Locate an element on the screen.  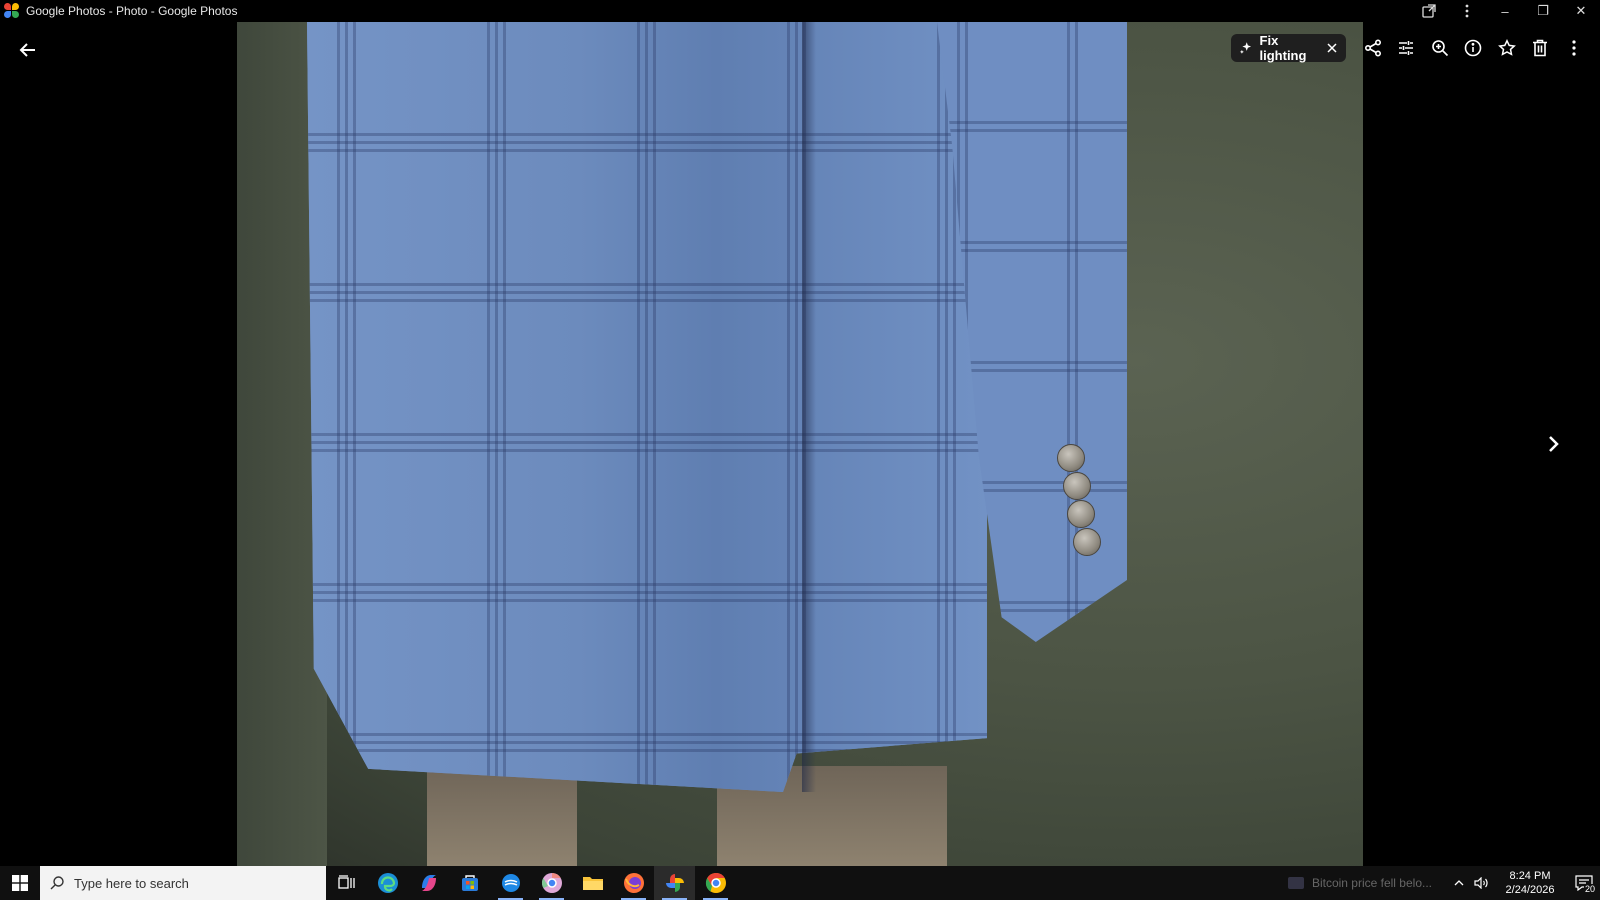
chevron-right-icon is located at coordinates (1554, 444).